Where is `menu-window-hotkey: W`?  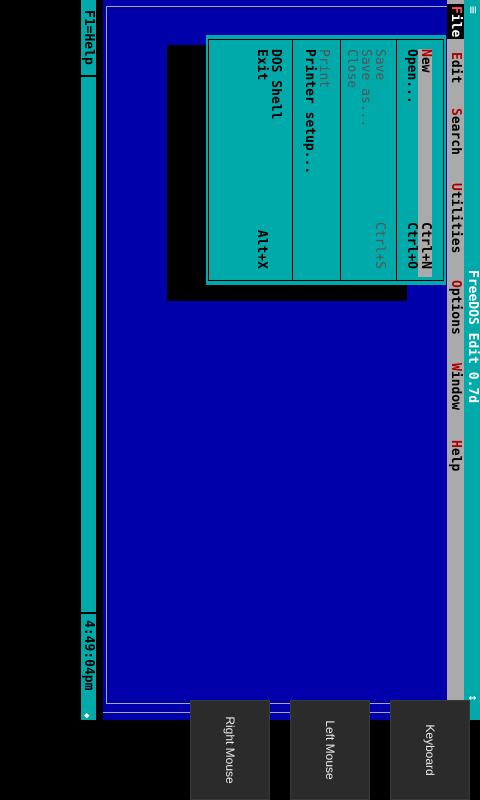 menu-window-hotkey: W is located at coordinates (455, 367).